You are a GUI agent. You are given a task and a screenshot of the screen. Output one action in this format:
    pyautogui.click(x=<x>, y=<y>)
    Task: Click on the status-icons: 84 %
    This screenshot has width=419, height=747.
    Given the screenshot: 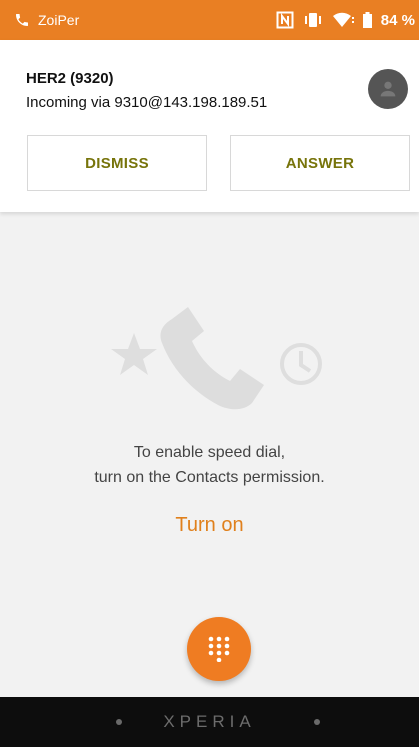 What is the action you would take?
    pyautogui.click(x=345, y=20)
    